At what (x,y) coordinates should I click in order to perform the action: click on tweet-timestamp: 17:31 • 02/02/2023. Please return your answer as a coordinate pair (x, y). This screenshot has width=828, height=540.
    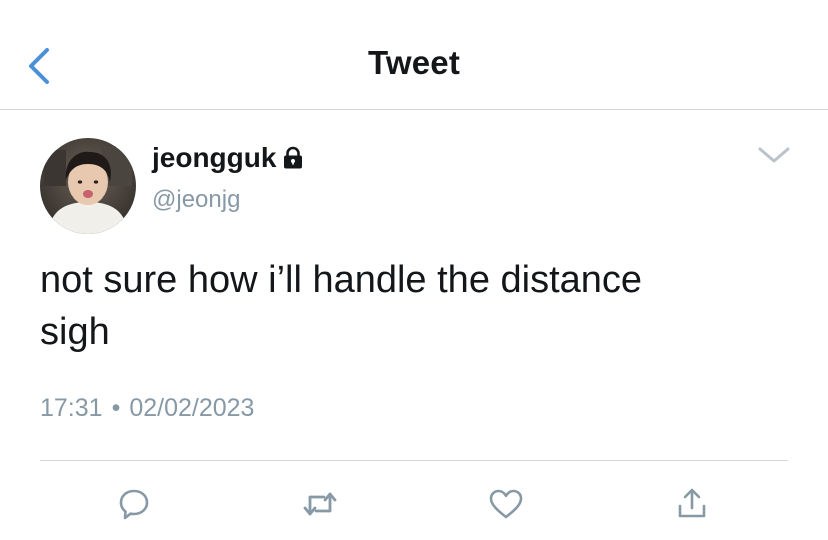
    Looking at the image, I should click on (147, 408).